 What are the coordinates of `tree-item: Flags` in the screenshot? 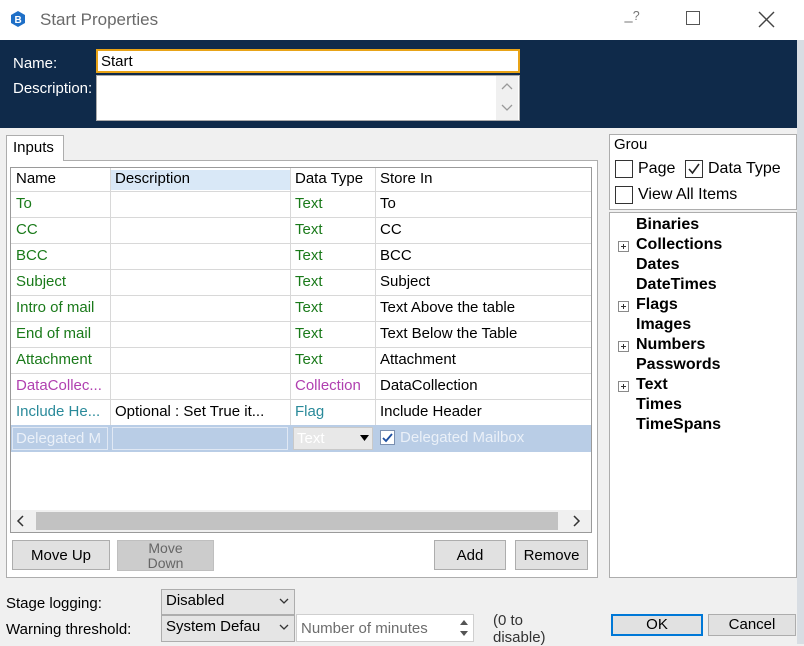 It's located at (657, 305).